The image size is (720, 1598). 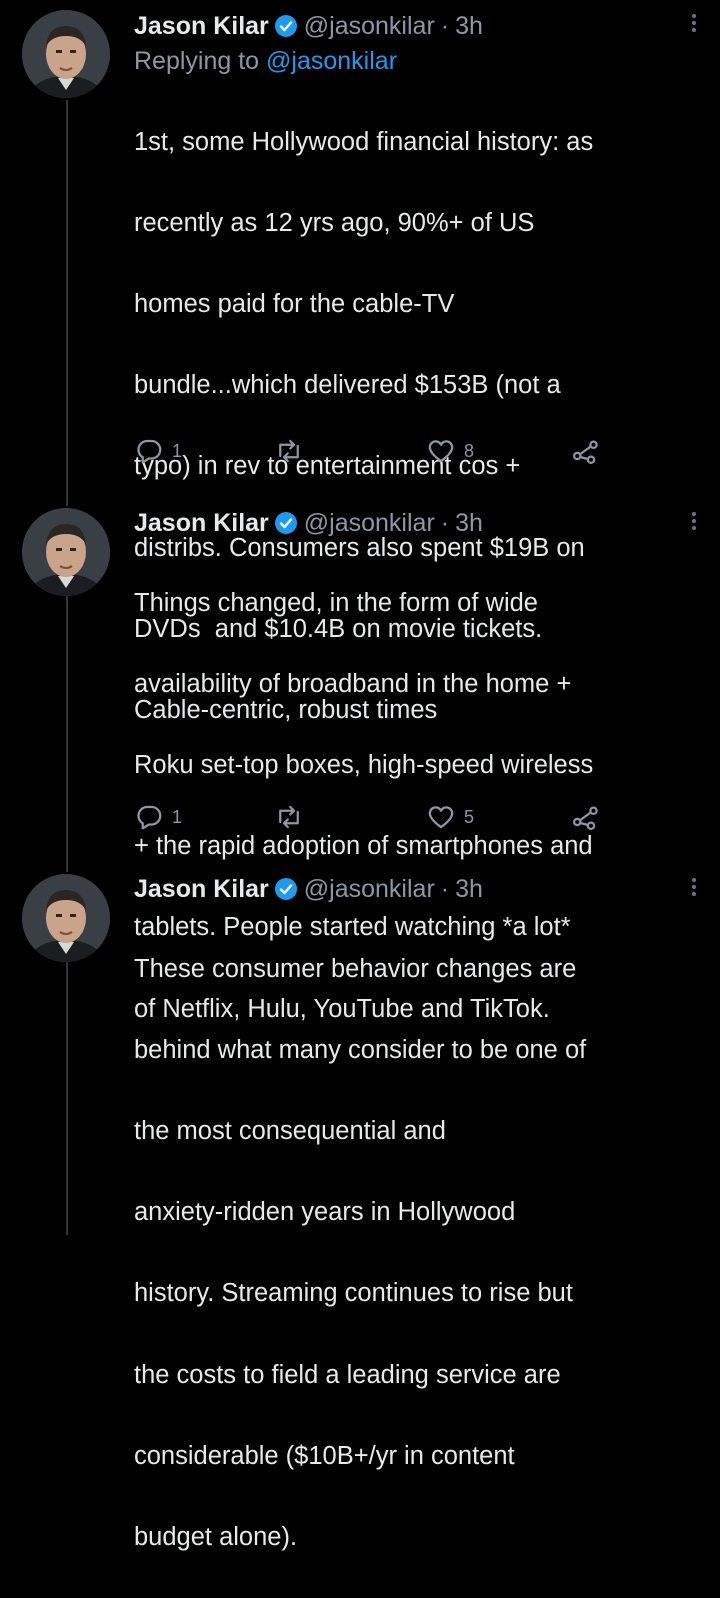 I want to click on tweet-text-line: availability of broadband in the home +, so click(x=353, y=683).